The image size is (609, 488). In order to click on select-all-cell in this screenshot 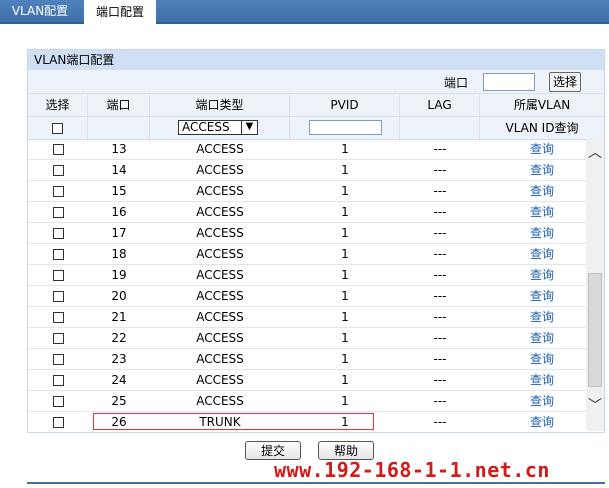, I will do `click(58, 128)`.